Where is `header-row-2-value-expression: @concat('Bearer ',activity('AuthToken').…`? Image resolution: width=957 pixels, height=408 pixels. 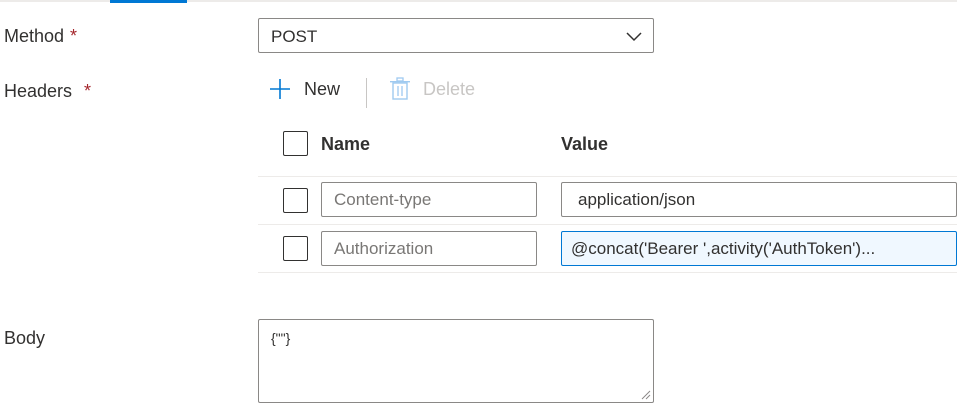
header-row-2-value-expression: @concat('Bearer ',activity('AuthToken').… is located at coordinates (759, 248).